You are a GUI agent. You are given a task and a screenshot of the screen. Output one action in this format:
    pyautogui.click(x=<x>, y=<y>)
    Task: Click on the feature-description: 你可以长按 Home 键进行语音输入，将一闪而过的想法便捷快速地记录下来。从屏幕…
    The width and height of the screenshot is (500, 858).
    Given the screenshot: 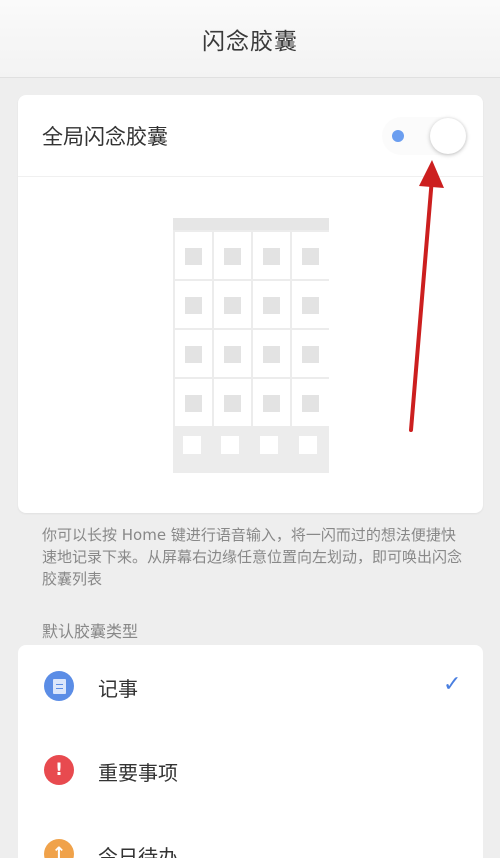 What is the action you would take?
    pyautogui.click(x=252, y=557)
    